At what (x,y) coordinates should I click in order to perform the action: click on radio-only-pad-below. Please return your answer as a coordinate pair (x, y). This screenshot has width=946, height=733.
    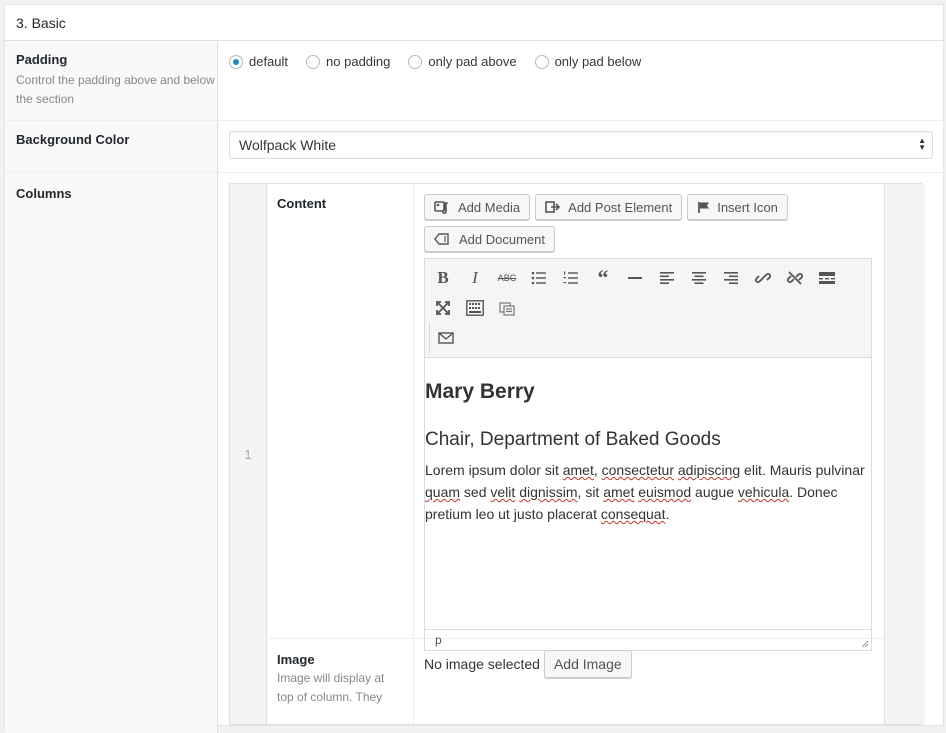
    Looking at the image, I should click on (541, 61).